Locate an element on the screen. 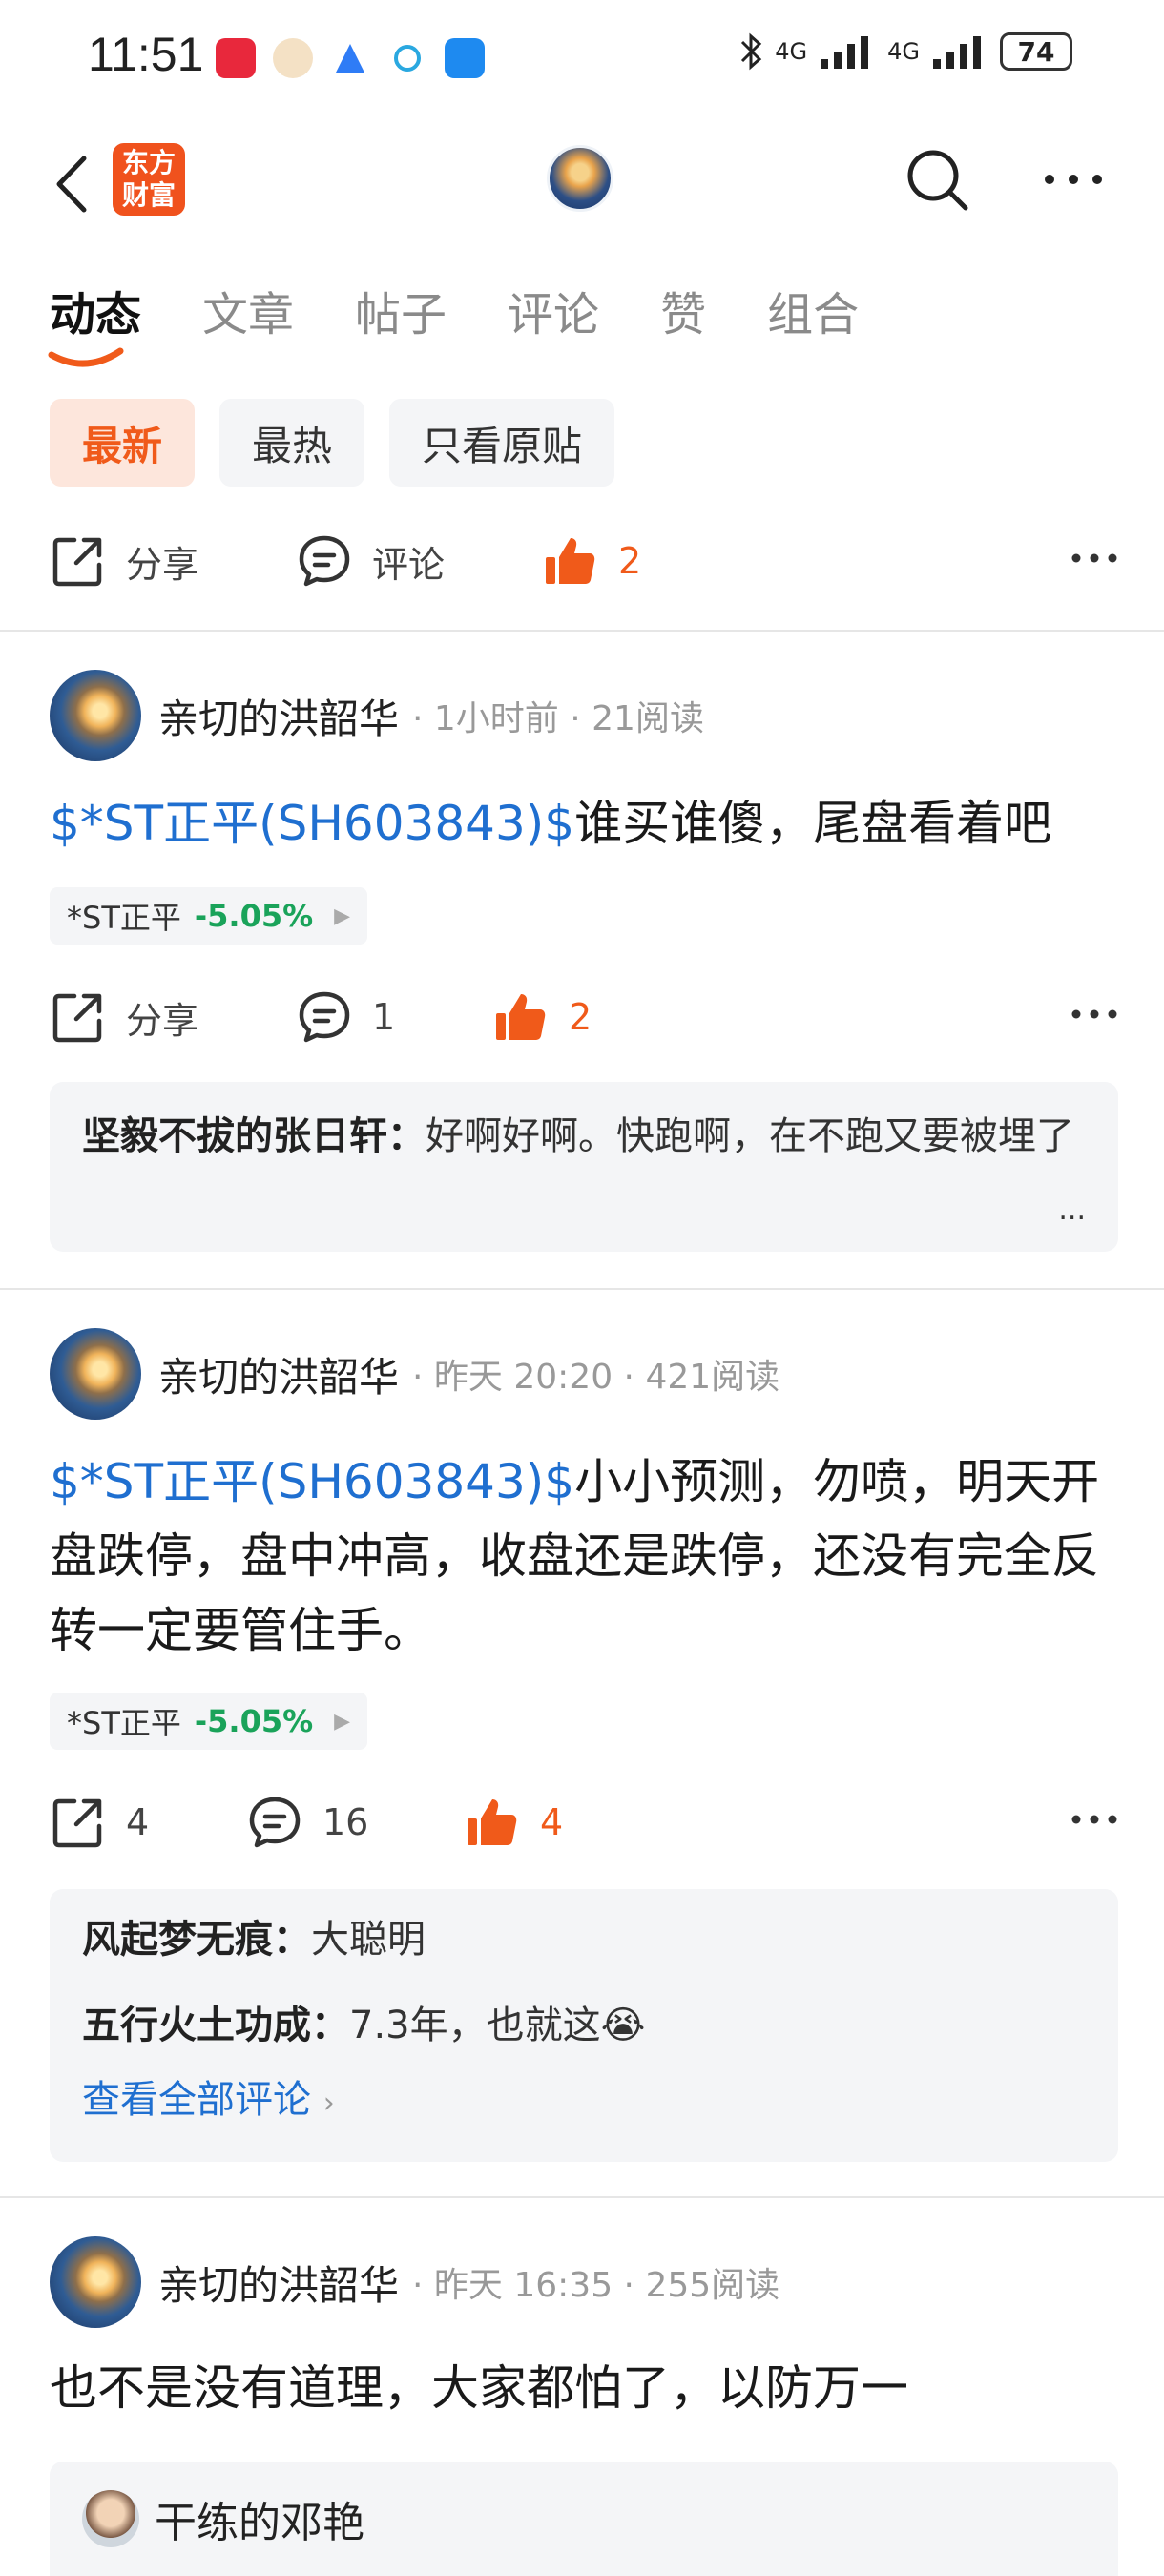 The height and width of the screenshot is (2576, 1164). notification-icons is located at coordinates (351, 58).